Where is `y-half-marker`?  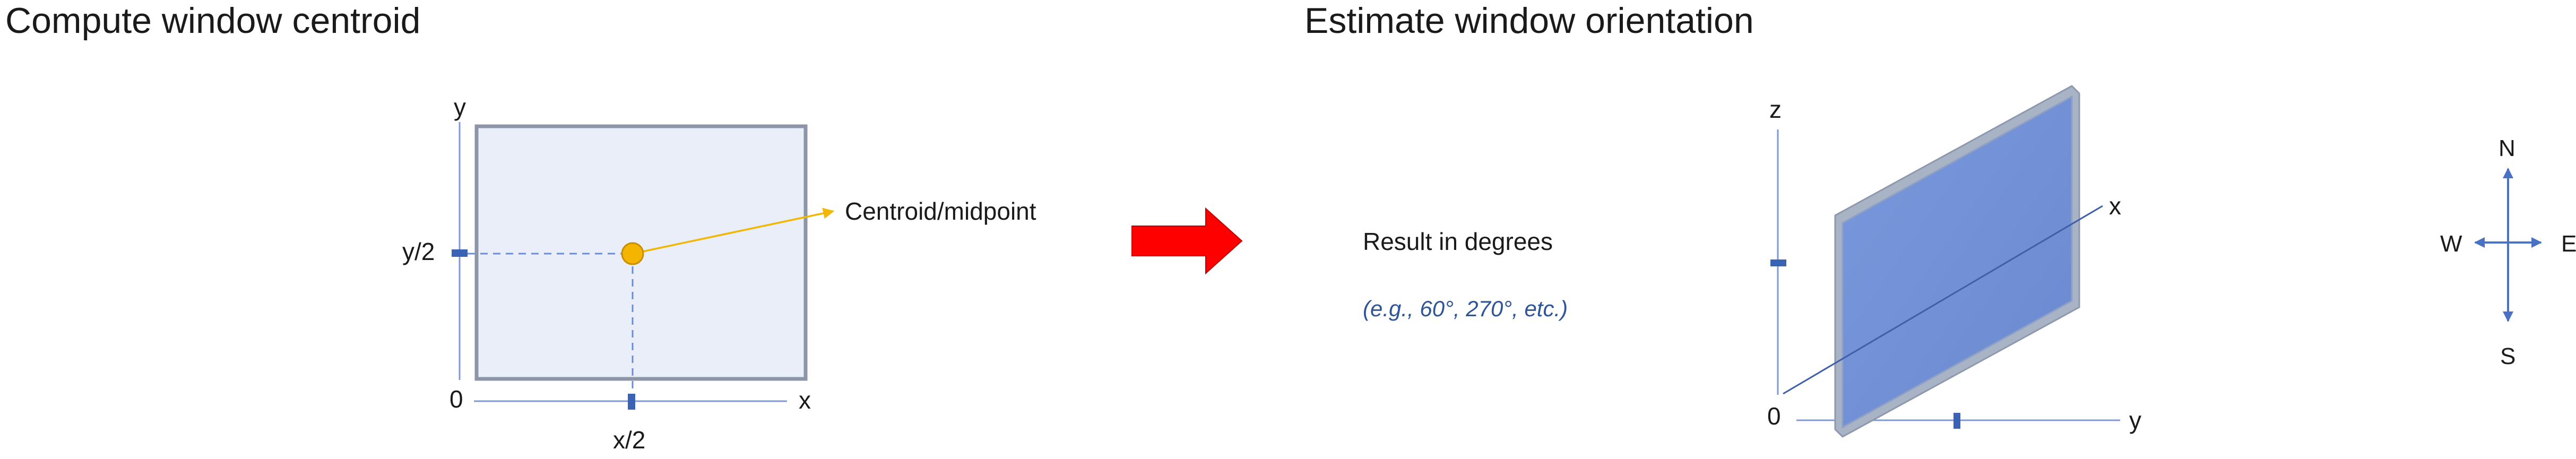
y-half-marker is located at coordinates (460, 253).